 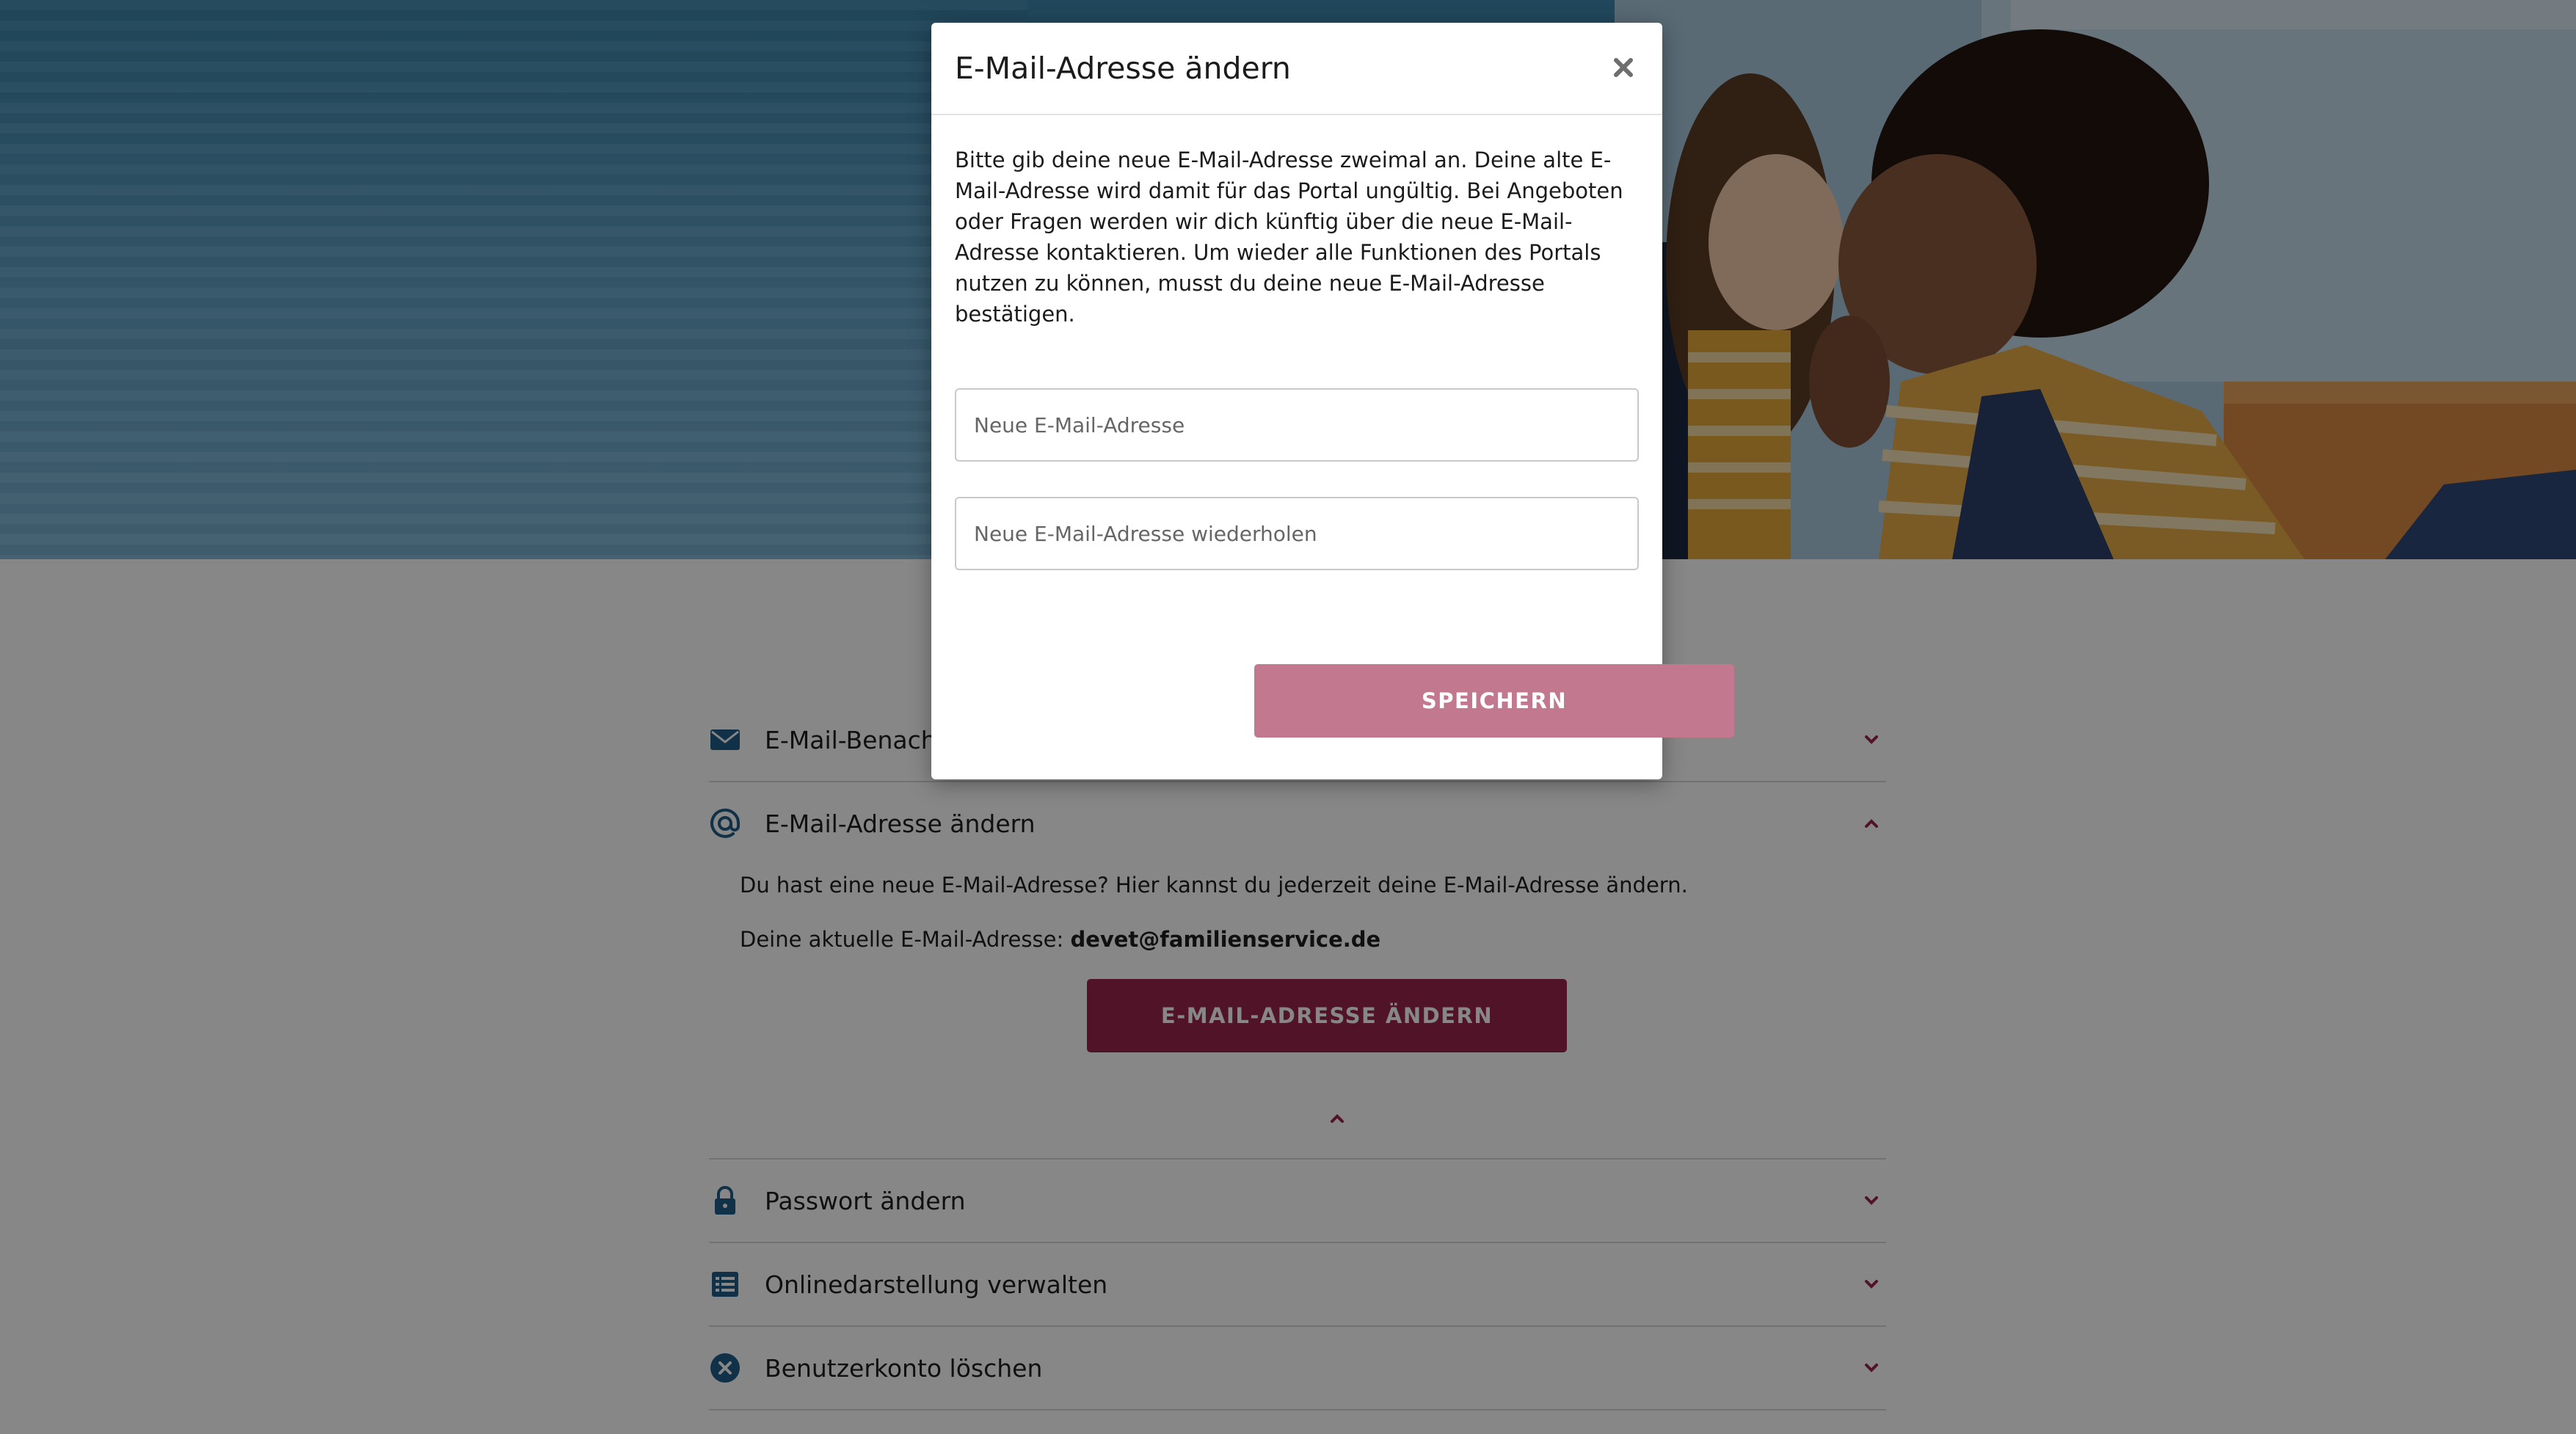 What do you see at coordinates (1623, 67) in the screenshot?
I see `close-icon` at bounding box center [1623, 67].